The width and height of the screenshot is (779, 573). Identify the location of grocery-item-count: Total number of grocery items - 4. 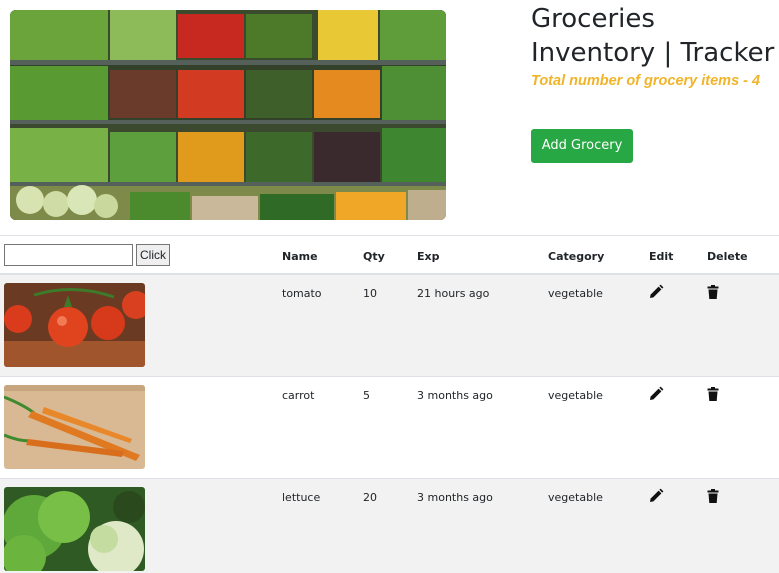
(646, 81).